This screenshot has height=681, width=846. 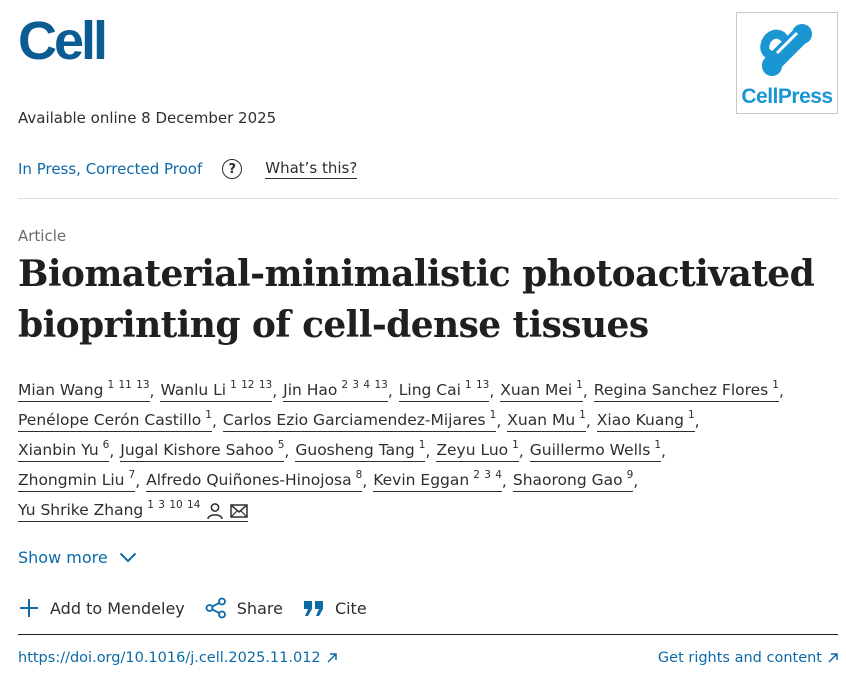 I want to click on author-affiliations: 2 3 4 13, so click(x=364, y=385).